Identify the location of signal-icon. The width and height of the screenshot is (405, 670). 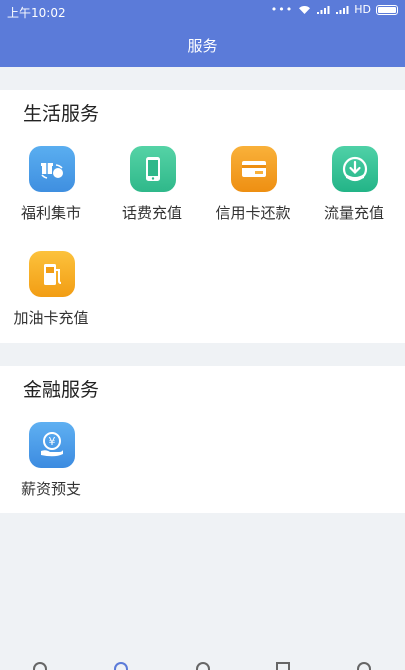
(323, 9).